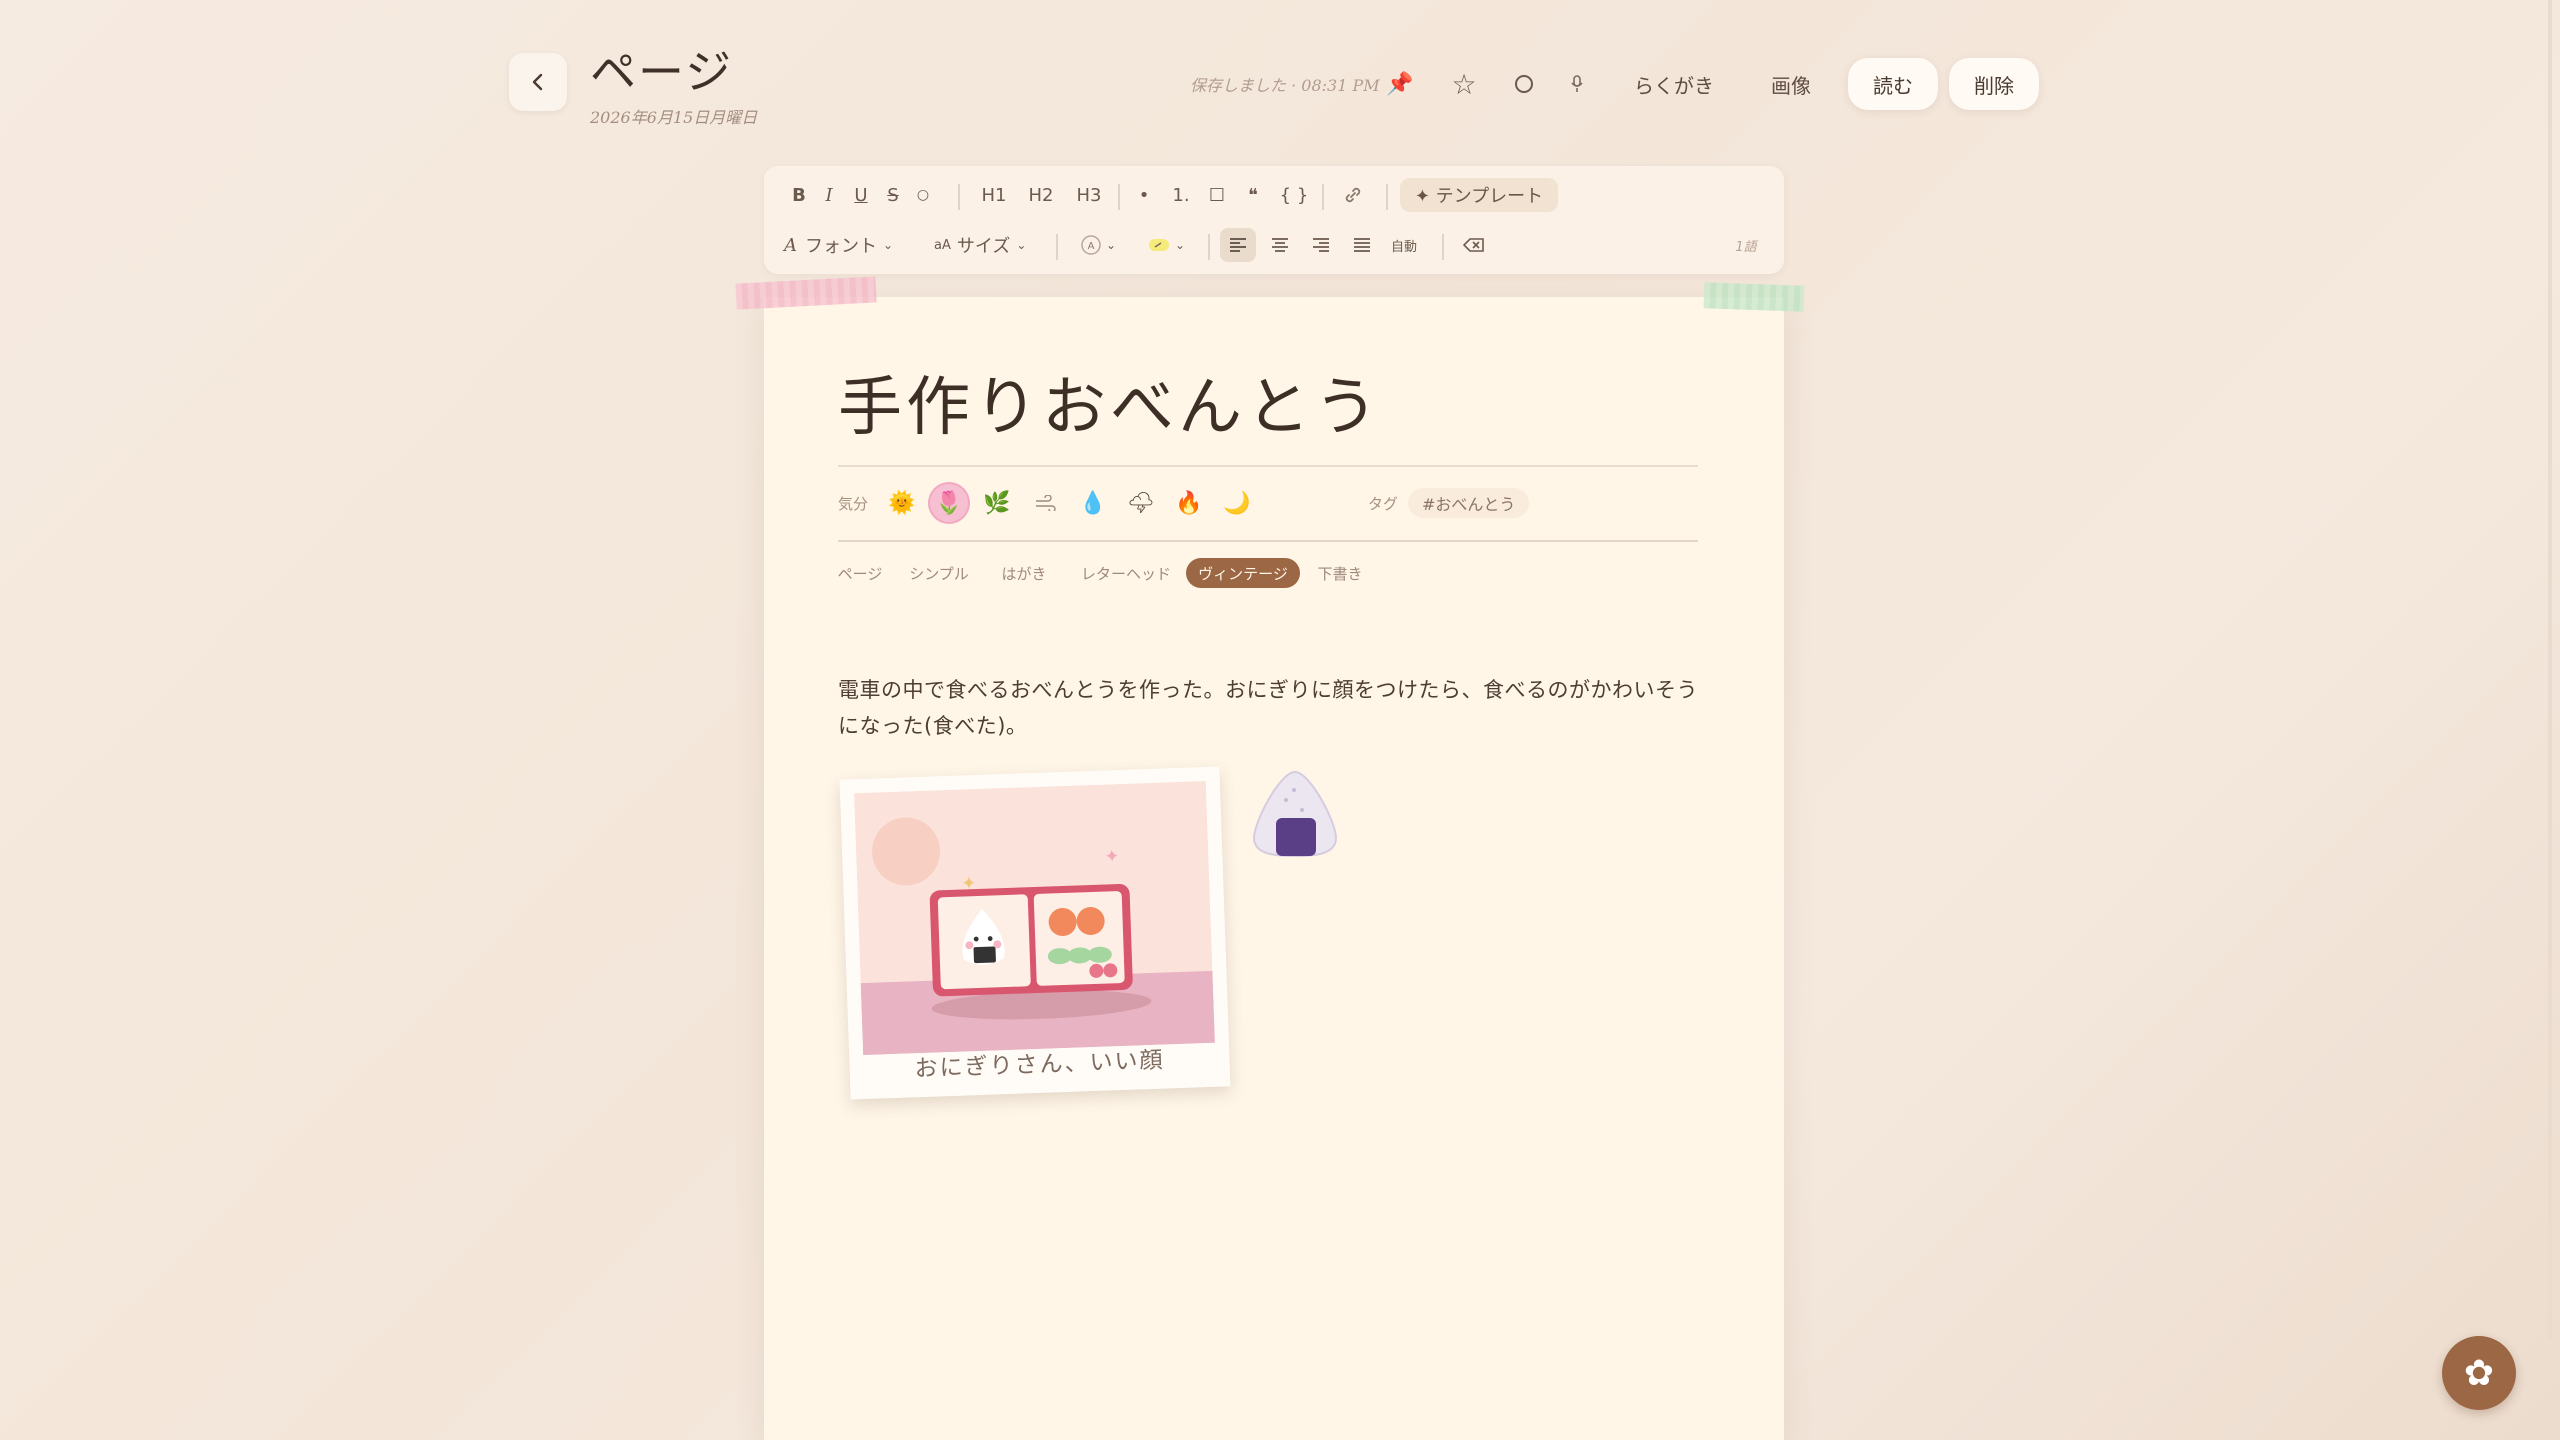 This screenshot has height=1440, width=2560. I want to click on mood-leaf-icon: 🌿, so click(997, 503).